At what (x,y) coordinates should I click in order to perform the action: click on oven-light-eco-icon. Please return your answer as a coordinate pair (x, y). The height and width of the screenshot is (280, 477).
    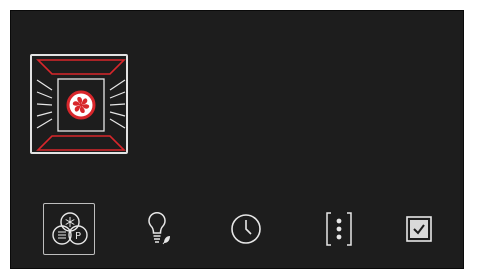
    Looking at the image, I should click on (159, 228).